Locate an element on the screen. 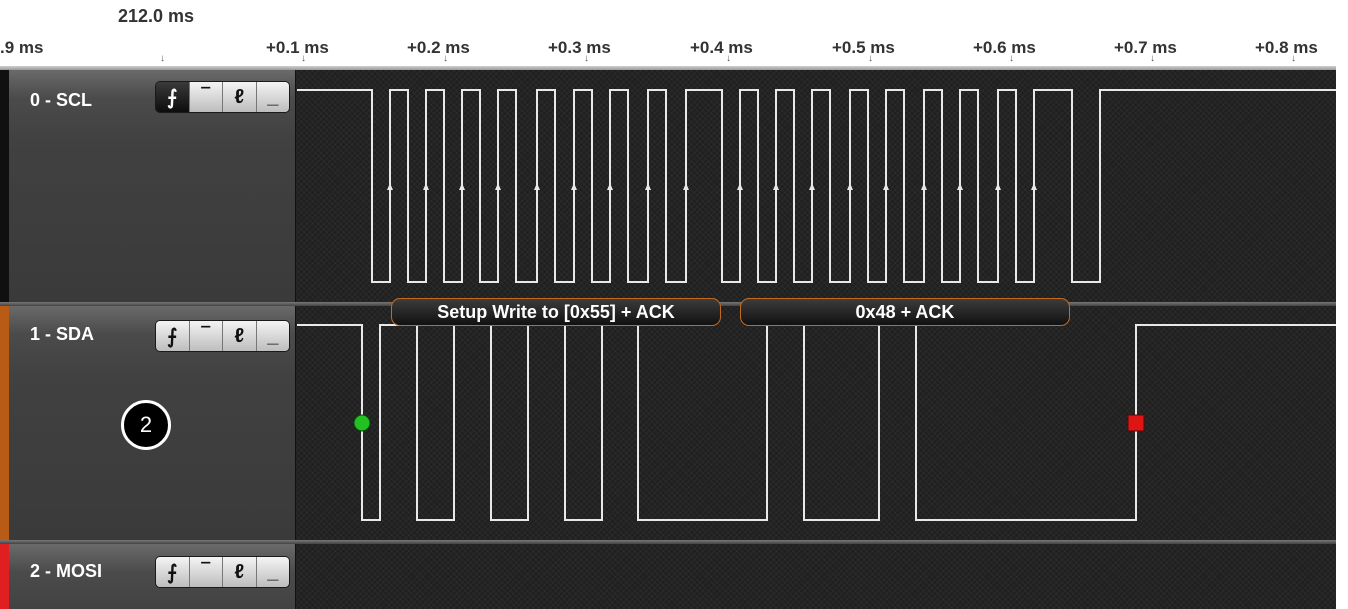 The image size is (1348, 609). decoded-packet-label: Setup Write to [0x55] + ACK is located at coordinates (556, 312).